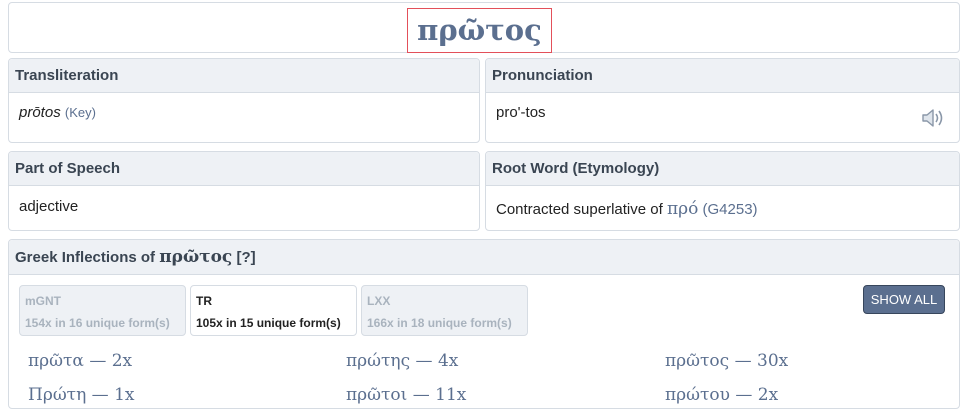 The height and width of the screenshot is (409, 963). I want to click on tab-lxx-name: LXX, so click(379, 301).